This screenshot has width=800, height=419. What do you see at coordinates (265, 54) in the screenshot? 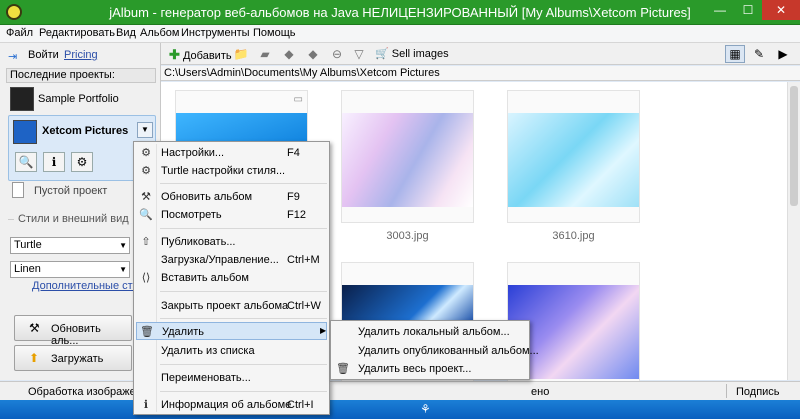
I see `folder-icon: ▰` at bounding box center [265, 54].